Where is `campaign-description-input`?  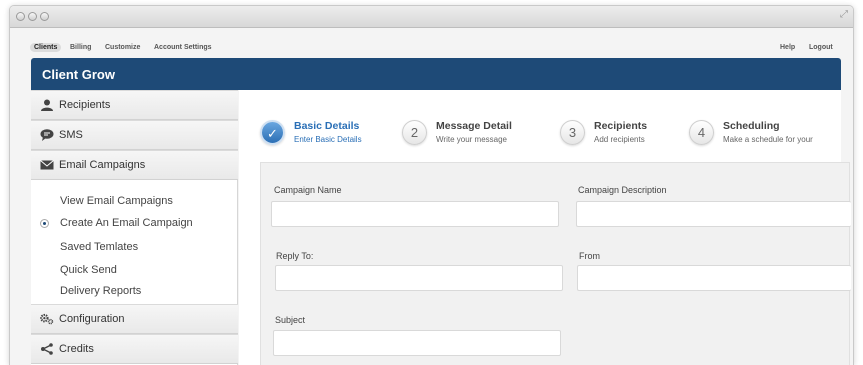 campaign-description-input is located at coordinates (713, 214).